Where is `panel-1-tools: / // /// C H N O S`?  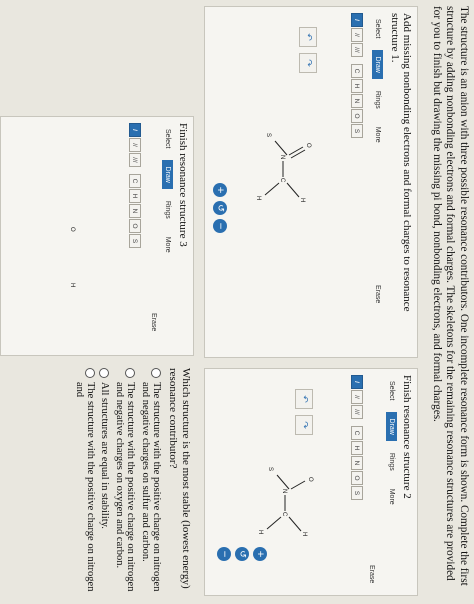
panel-1-tools: / // /// C H N O S is located at coordinates (357, 76).